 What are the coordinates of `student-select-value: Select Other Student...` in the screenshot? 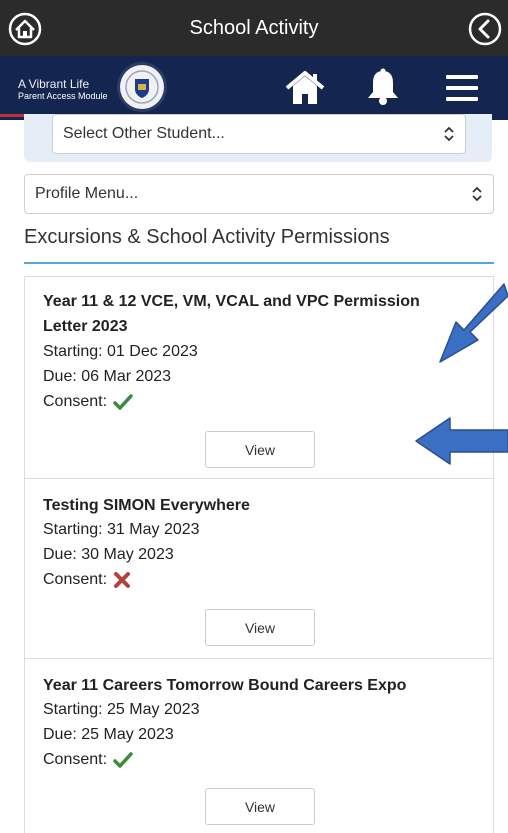 It's located at (144, 133).